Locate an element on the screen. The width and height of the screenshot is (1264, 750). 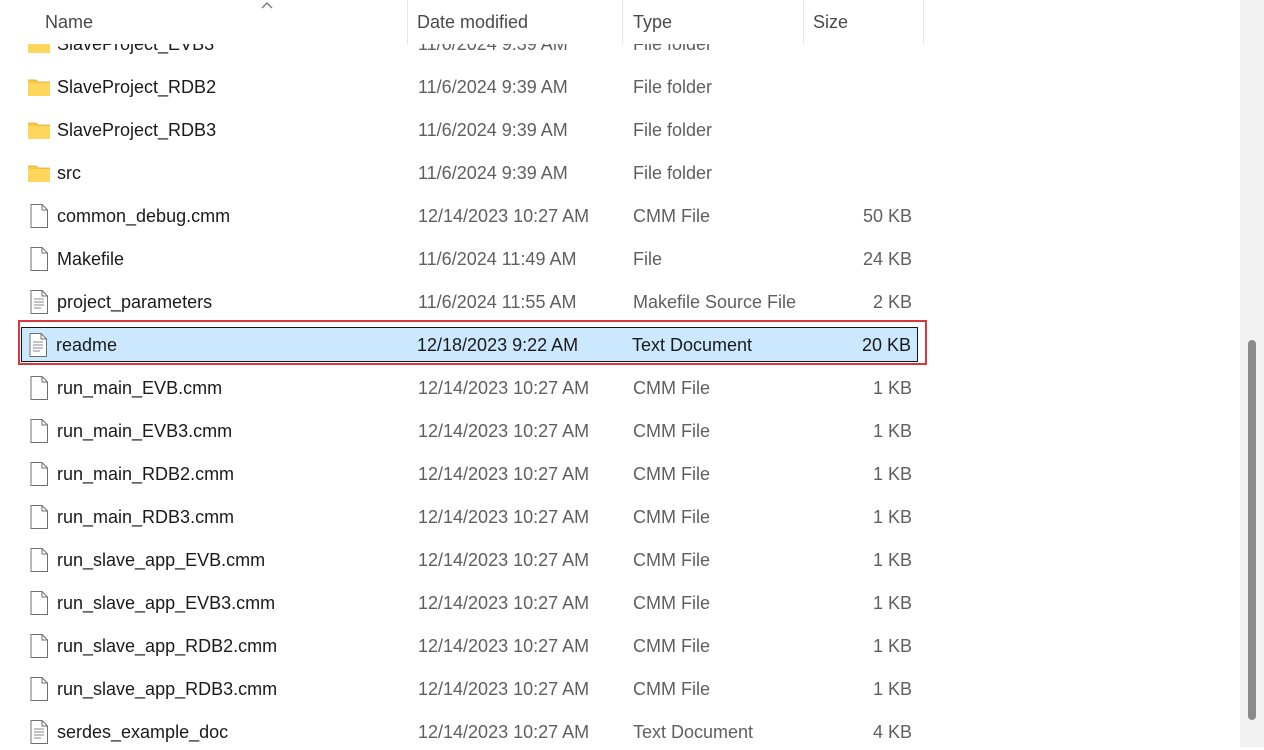
file-name: SlaveProject_RDB3 is located at coordinates (137, 130).